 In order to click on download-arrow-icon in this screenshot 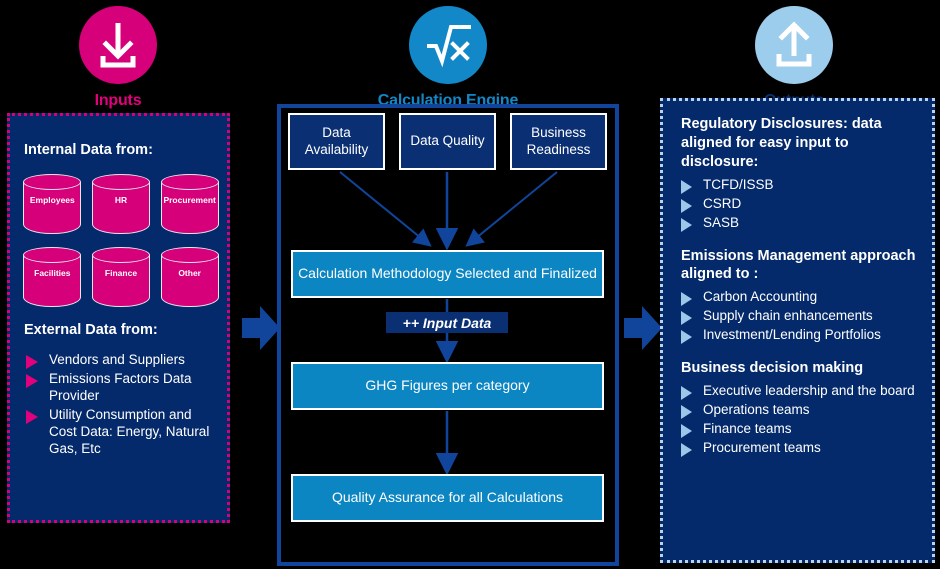, I will do `click(118, 45)`.